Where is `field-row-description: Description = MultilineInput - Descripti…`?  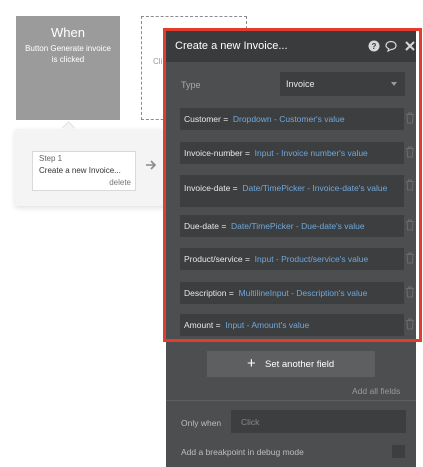 field-row-description: Description = MultilineInput - Descripti… is located at coordinates (292, 293).